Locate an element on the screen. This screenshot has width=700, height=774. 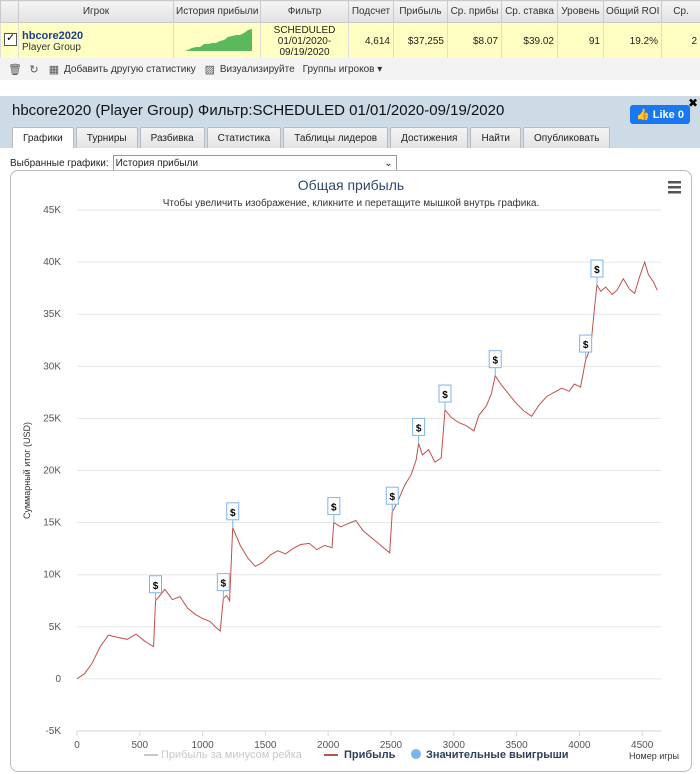
y-tick-label: -5K is located at coordinates (53, 731).